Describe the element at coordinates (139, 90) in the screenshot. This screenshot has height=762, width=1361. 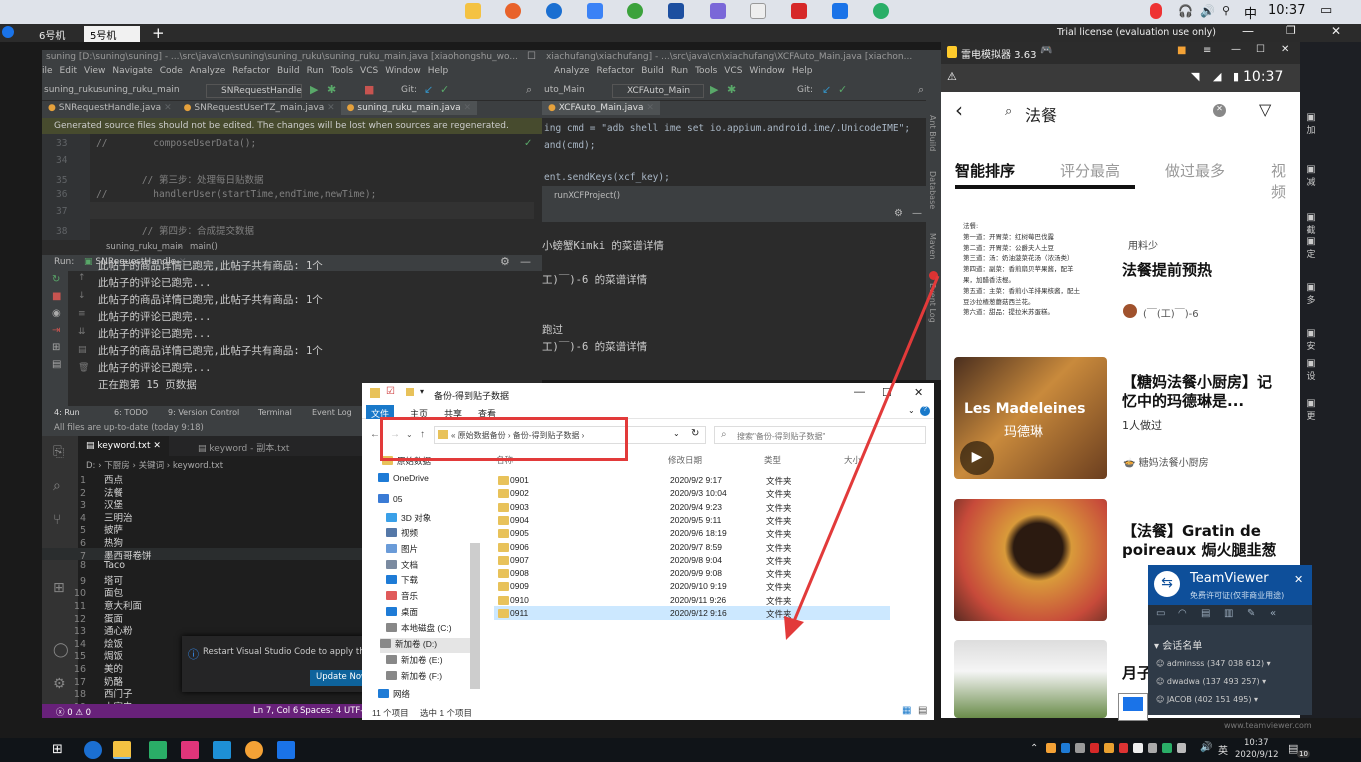
I see `crumb-file: suning_ruku_main` at that location.